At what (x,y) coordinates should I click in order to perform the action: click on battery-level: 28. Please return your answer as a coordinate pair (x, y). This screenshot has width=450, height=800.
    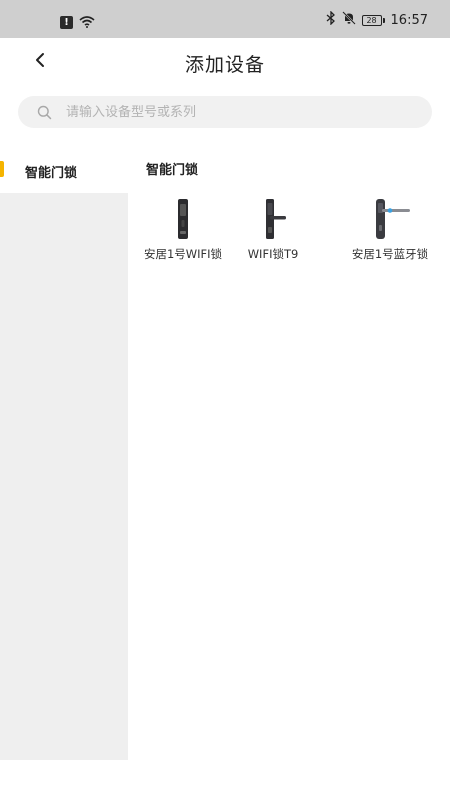
    Looking at the image, I should click on (371, 20).